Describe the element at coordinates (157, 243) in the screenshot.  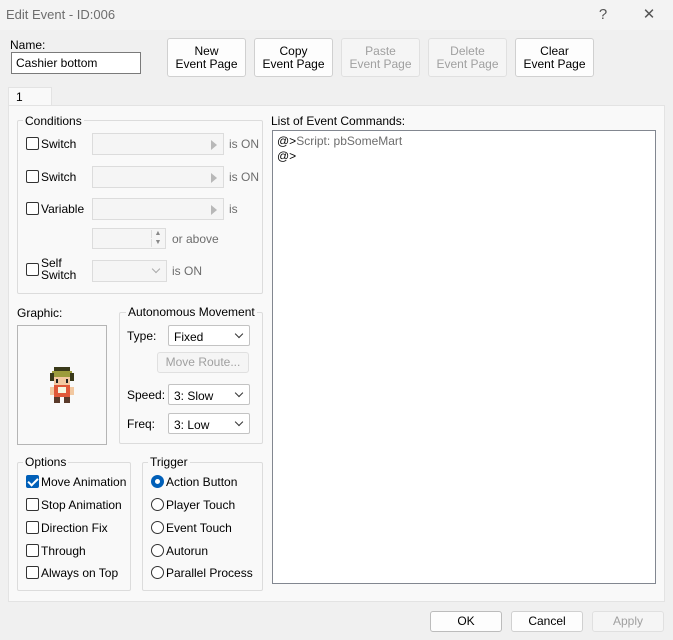
I see `spin-down-icon: ▼` at that location.